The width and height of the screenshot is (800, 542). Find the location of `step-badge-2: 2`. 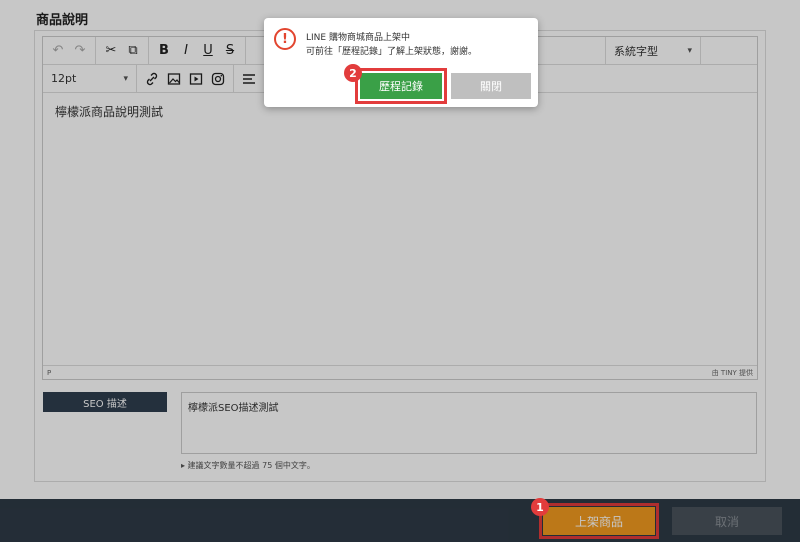

step-badge-2: 2 is located at coordinates (353, 73).